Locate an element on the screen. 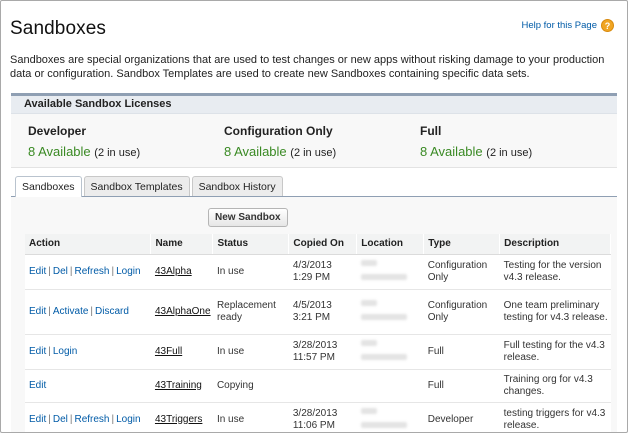  licenses-header: Available Sandbox Licenses is located at coordinates (314, 105).